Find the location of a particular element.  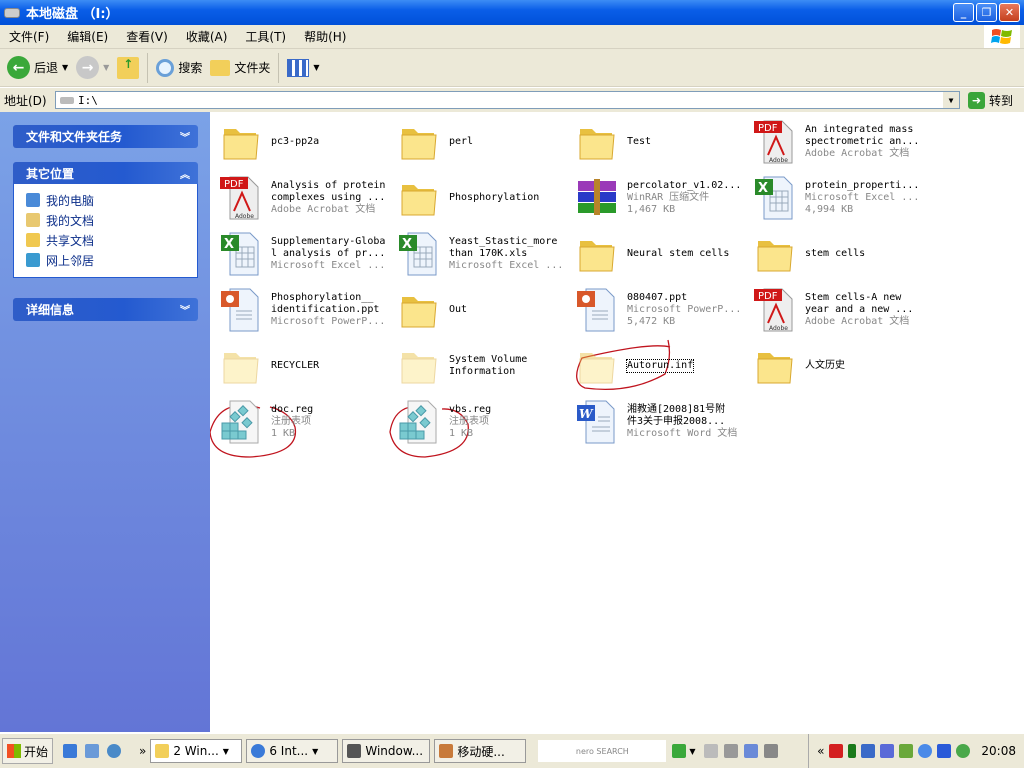

folders-label: 文件夹 is located at coordinates (252, 68).